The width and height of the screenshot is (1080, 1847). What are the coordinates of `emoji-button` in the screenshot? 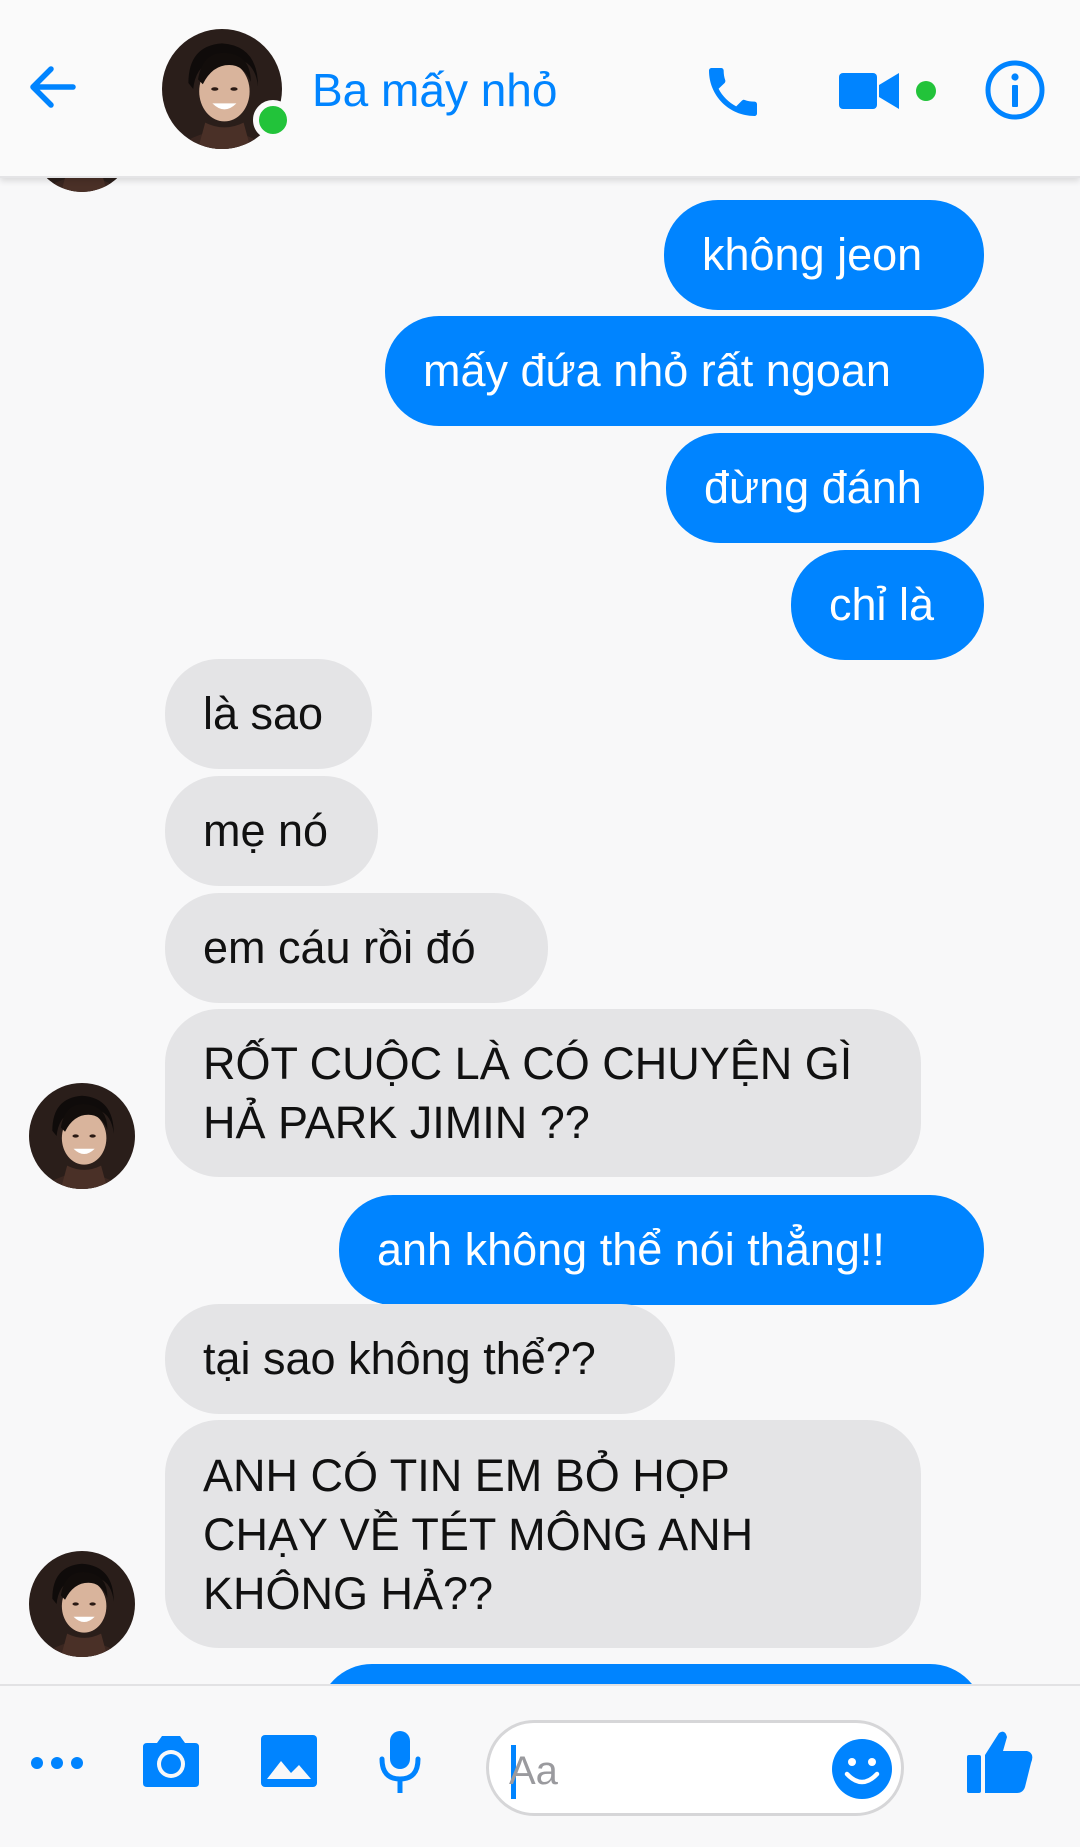 It's located at (862, 1769).